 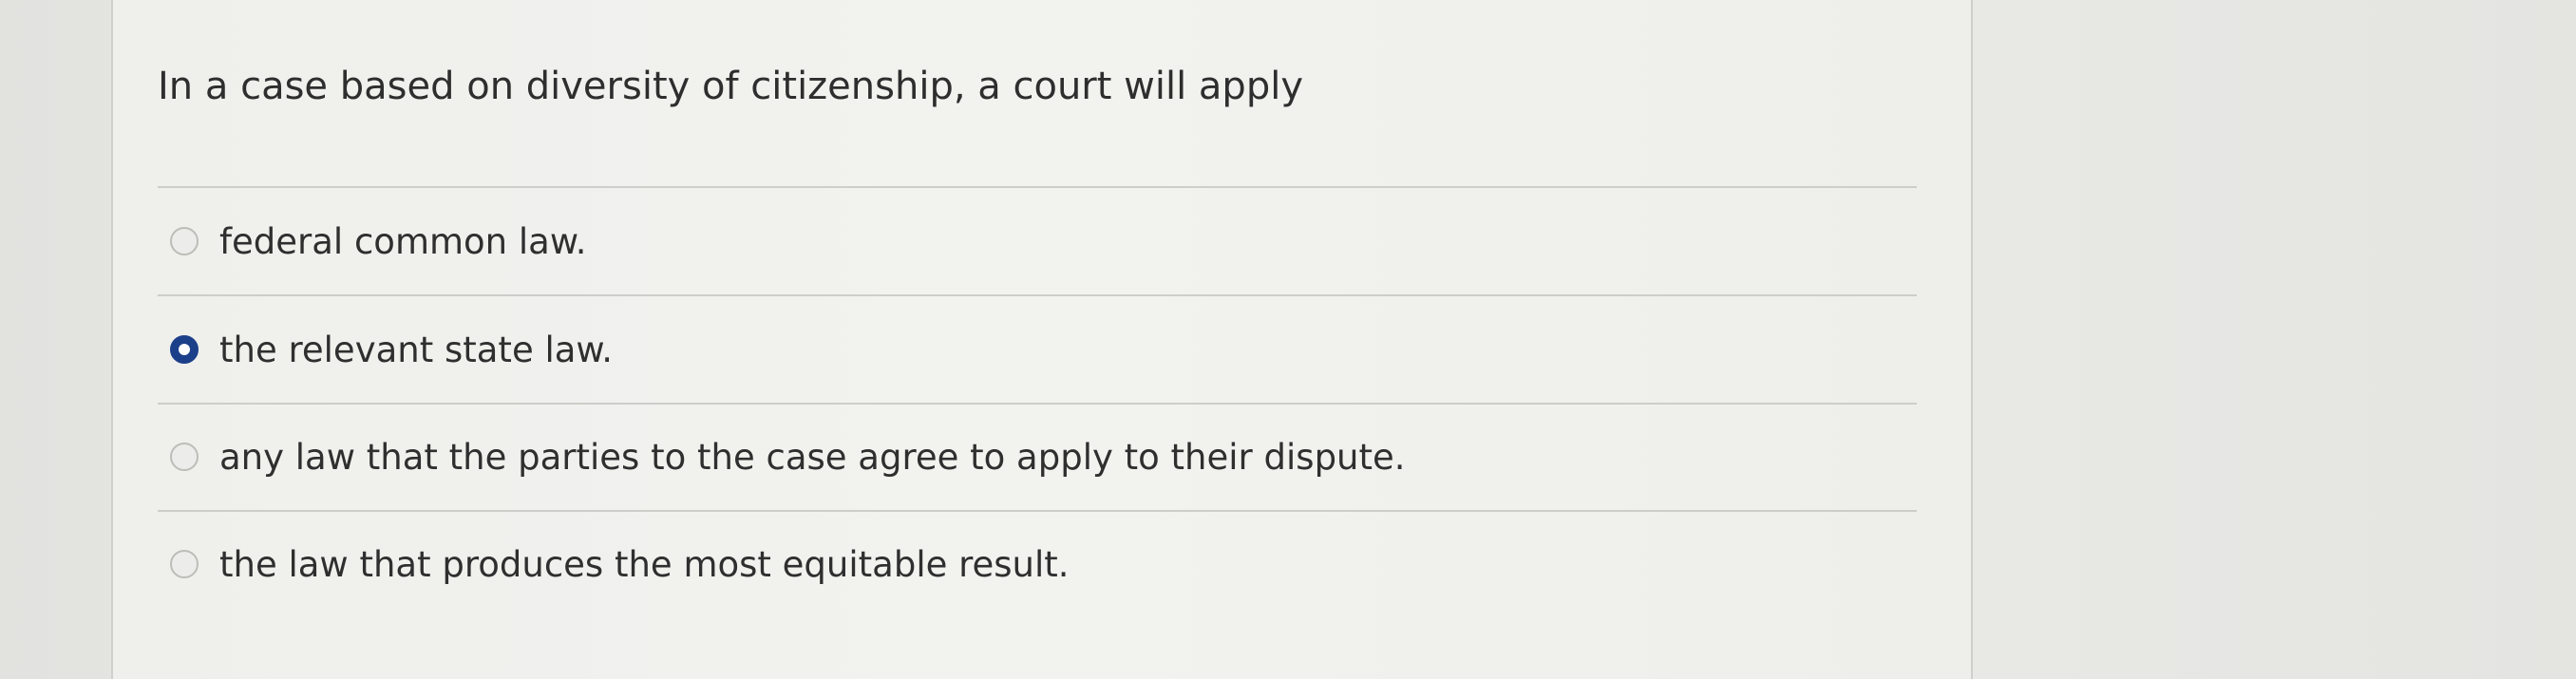 What do you see at coordinates (184, 350) in the screenshot?
I see `radio-button-selected-icon` at bounding box center [184, 350].